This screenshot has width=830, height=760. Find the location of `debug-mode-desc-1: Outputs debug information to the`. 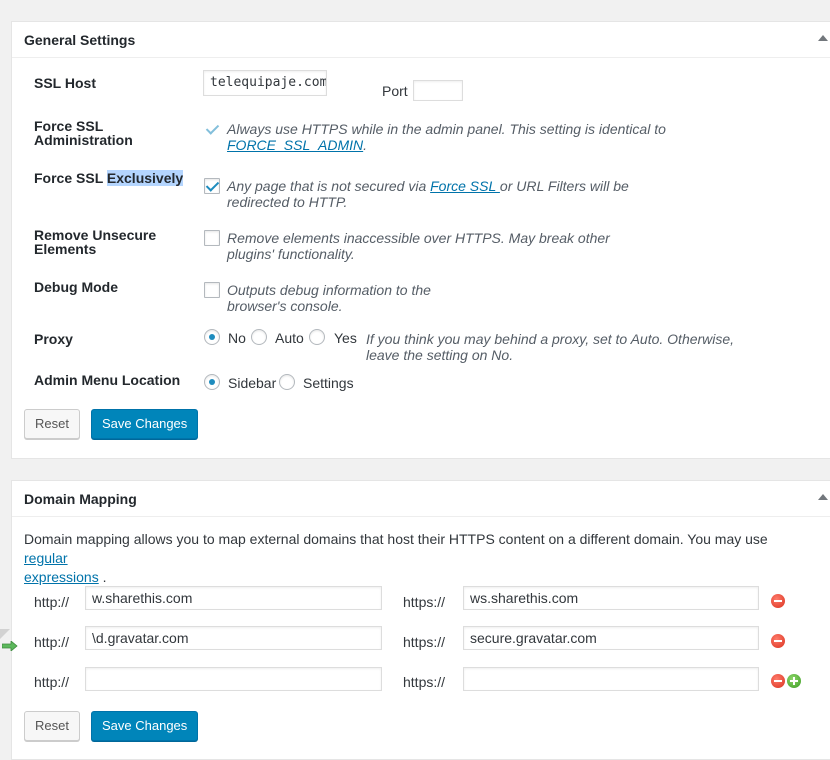

debug-mode-desc-1: Outputs debug information to the is located at coordinates (329, 290).